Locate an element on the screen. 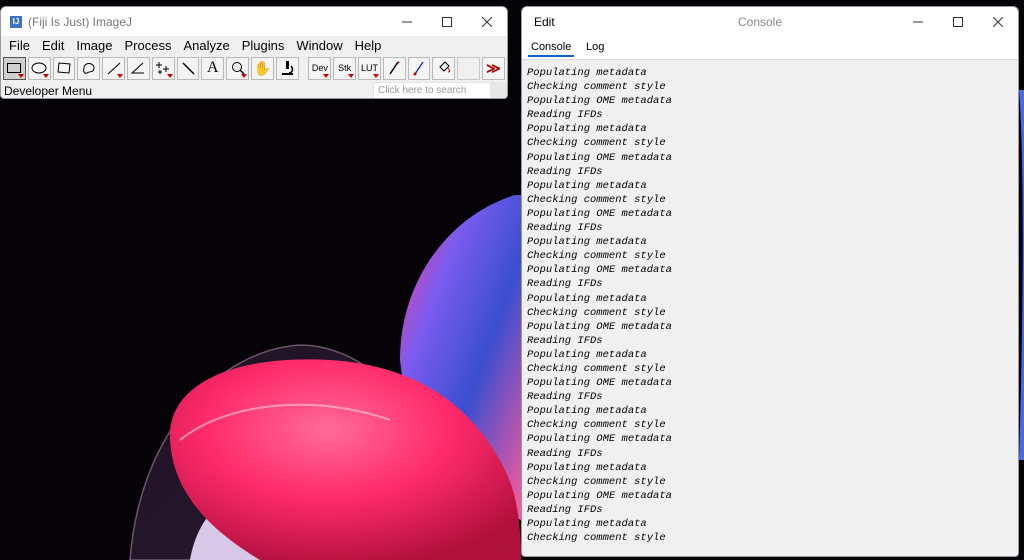 This screenshot has height=560, width=1024. bucket-icon is located at coordinates (444, 67).